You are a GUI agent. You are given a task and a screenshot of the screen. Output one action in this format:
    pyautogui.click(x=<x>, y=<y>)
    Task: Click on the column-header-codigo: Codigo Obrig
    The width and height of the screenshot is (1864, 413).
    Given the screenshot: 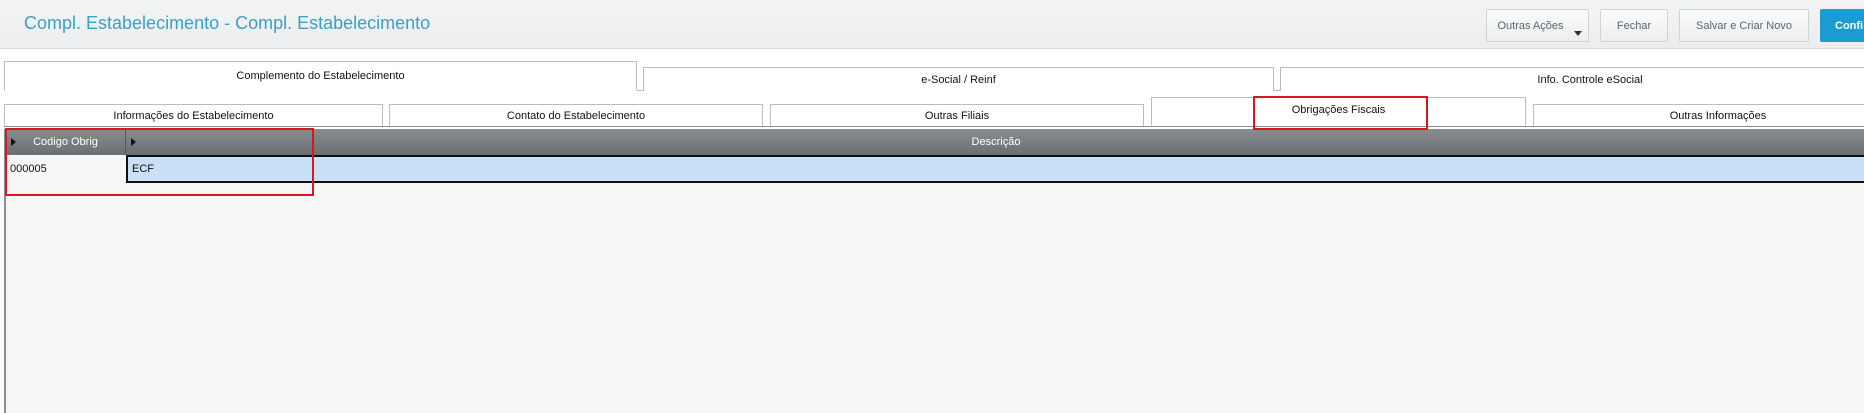 What is the action you would take?
    pyautogui.click(x=66, y=142)
    